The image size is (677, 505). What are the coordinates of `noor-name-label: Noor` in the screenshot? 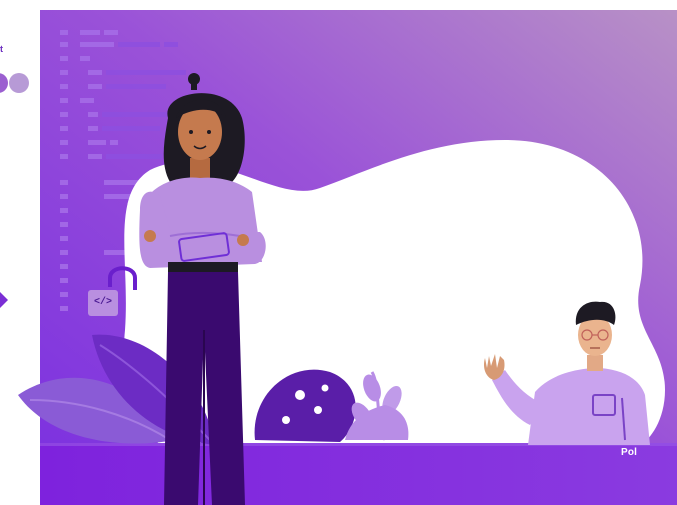 It's located at (288, 218).